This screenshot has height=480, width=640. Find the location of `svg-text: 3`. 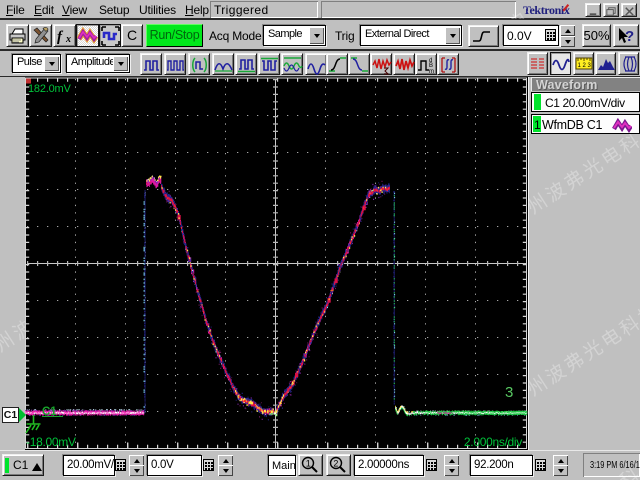

svg-text: 3 is located at coordinates (509, 392).